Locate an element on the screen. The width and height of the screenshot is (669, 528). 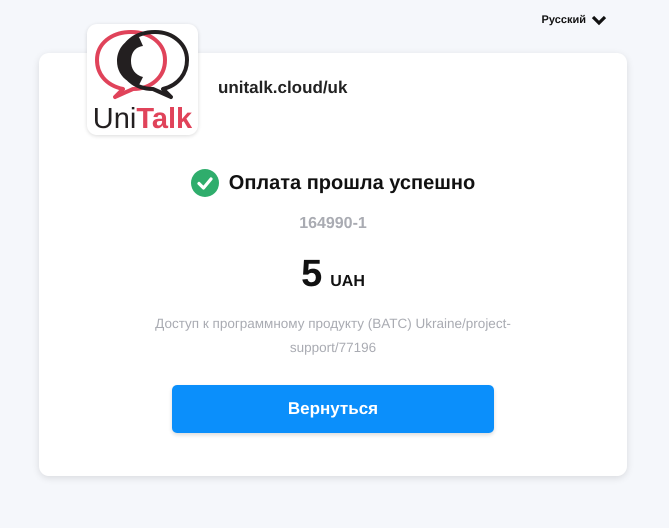
logo-text: UniTalk is located at coordinates (142, 119).